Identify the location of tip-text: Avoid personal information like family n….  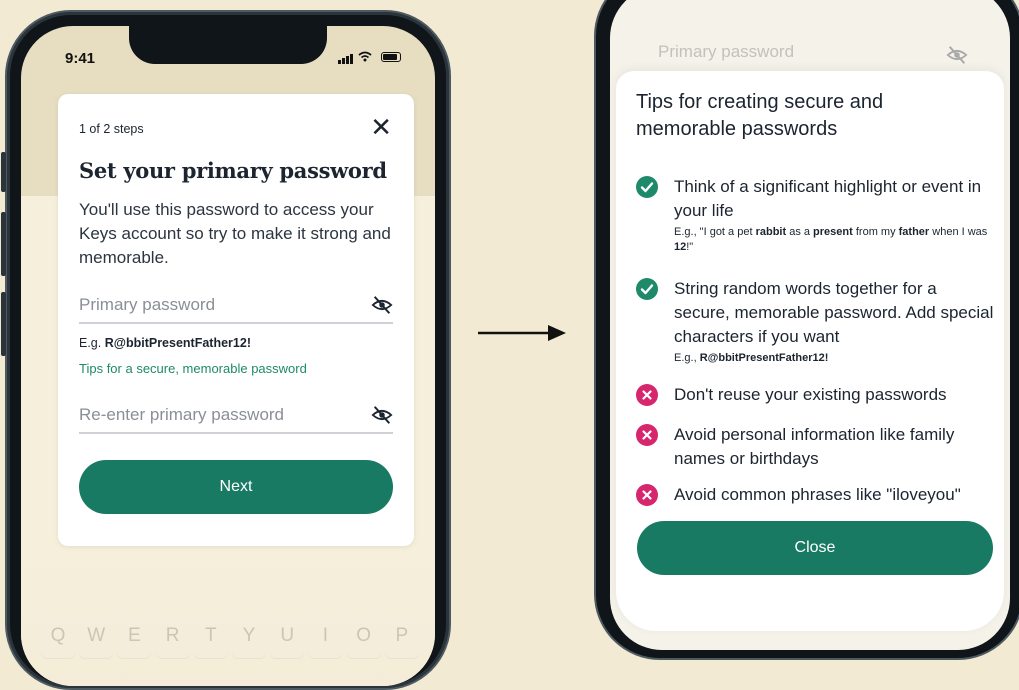
(814, 446).